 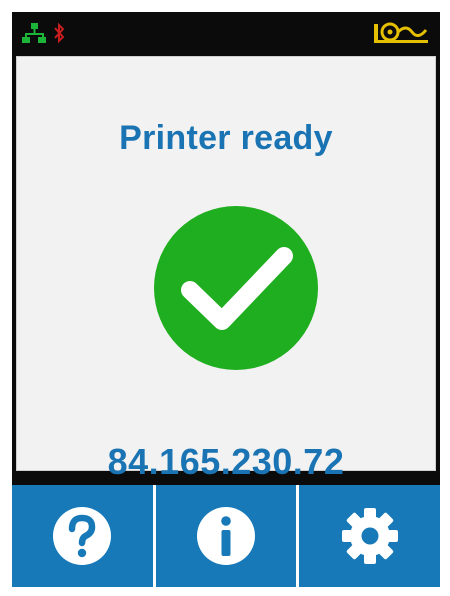 I want to click on help-button, so click(x=82, y=536).